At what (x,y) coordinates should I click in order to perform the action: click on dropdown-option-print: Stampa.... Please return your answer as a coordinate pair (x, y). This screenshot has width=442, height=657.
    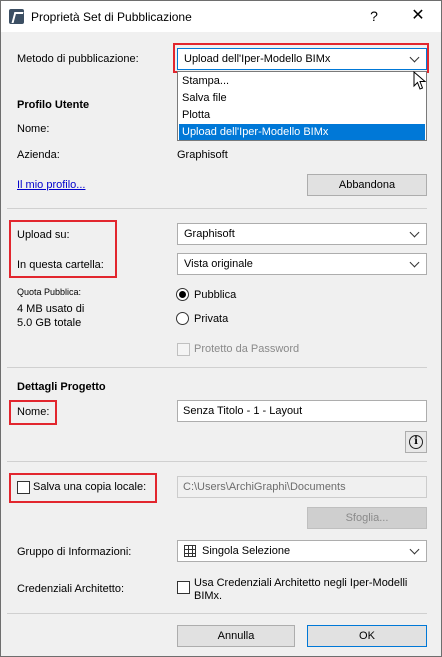
    Looking at the image, I should click on (302, 81).